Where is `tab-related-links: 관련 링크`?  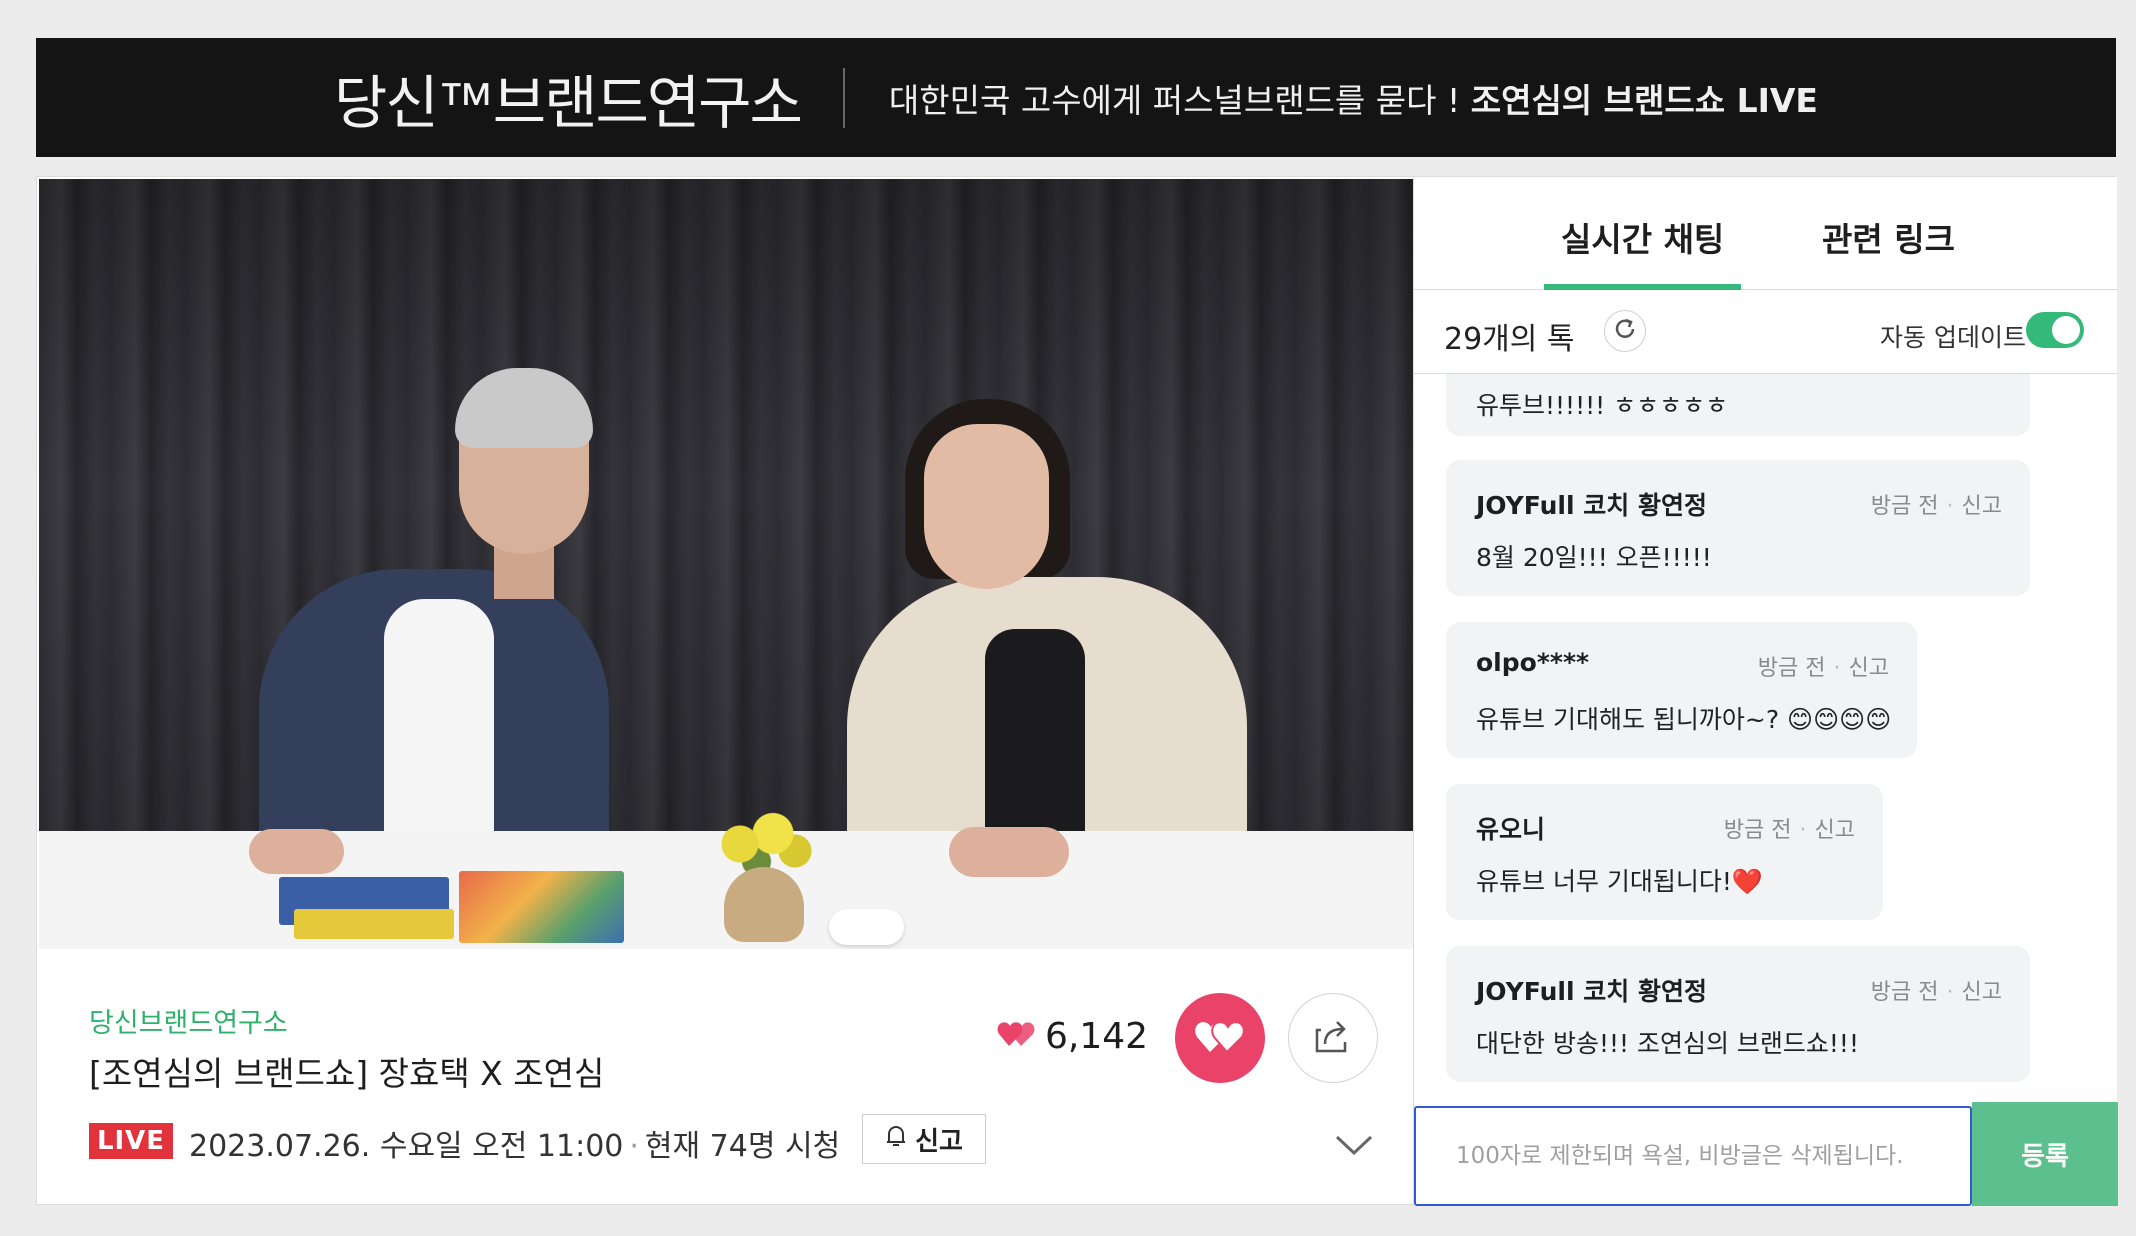
tab-related-links: 관련 링크 is located at coordinates (1888, 237).